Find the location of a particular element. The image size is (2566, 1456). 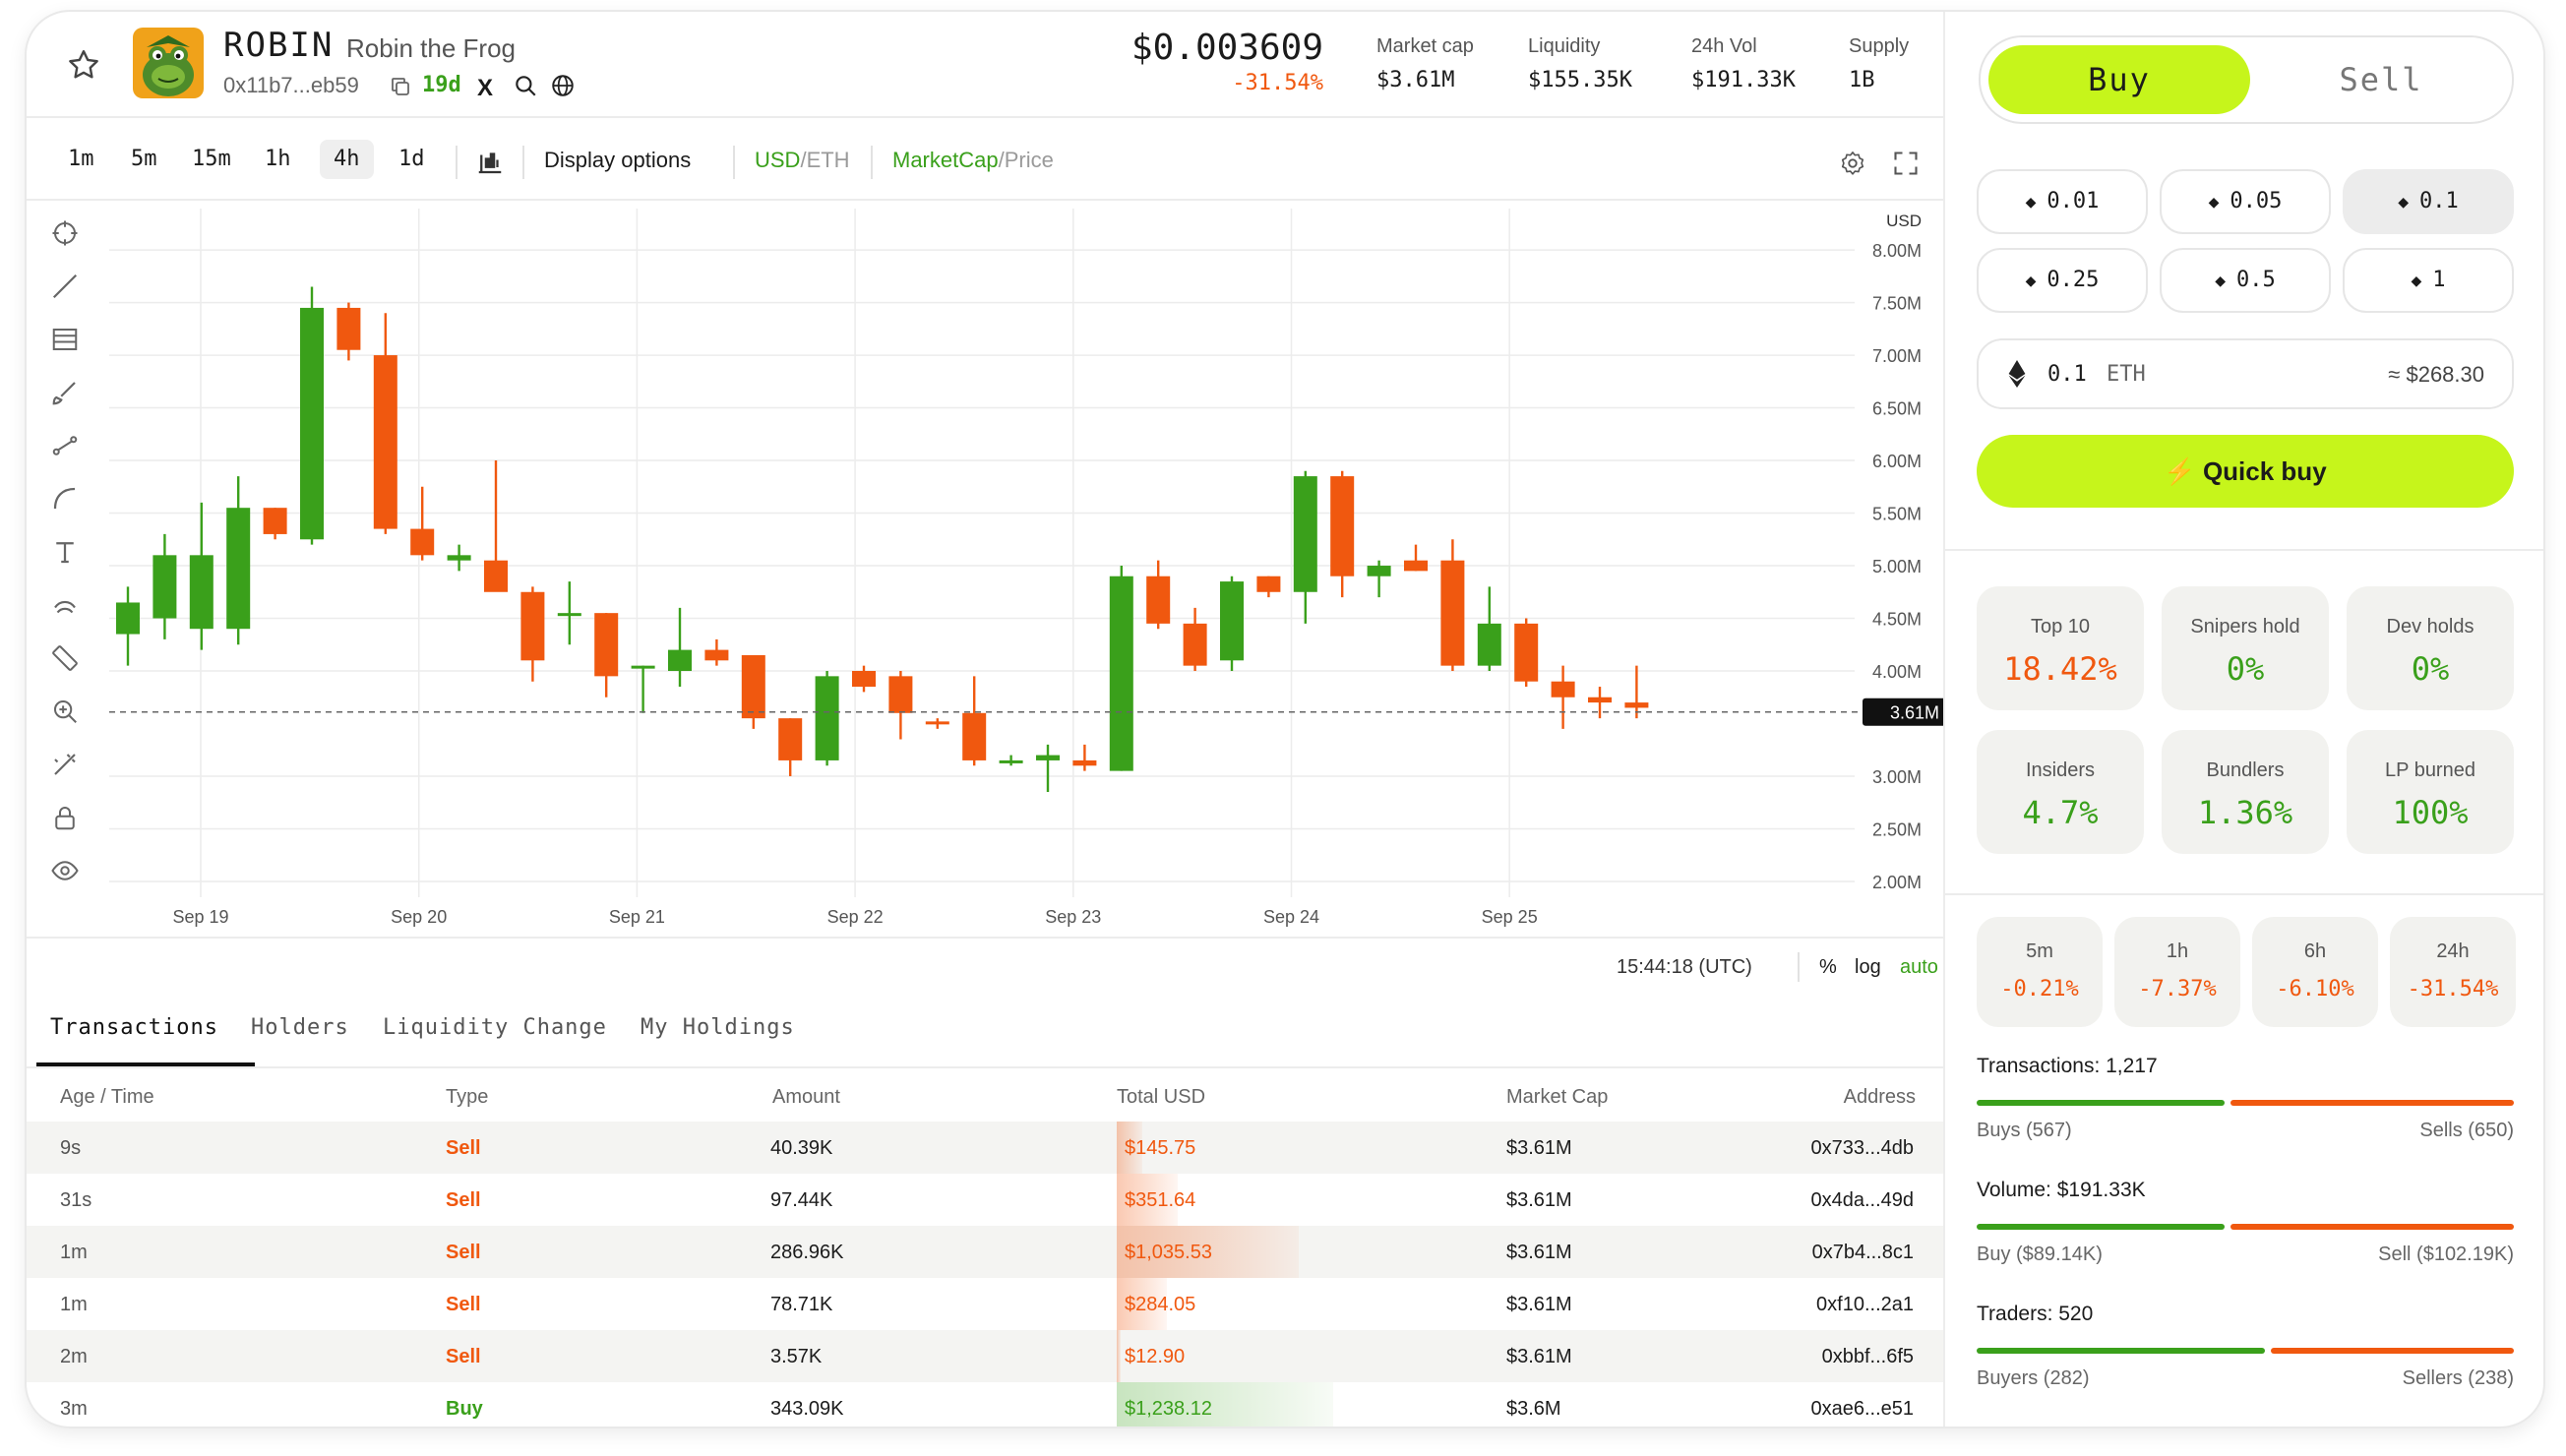

row-address: 0x7b4...8c1 is located at coordinates (1863, 1253).